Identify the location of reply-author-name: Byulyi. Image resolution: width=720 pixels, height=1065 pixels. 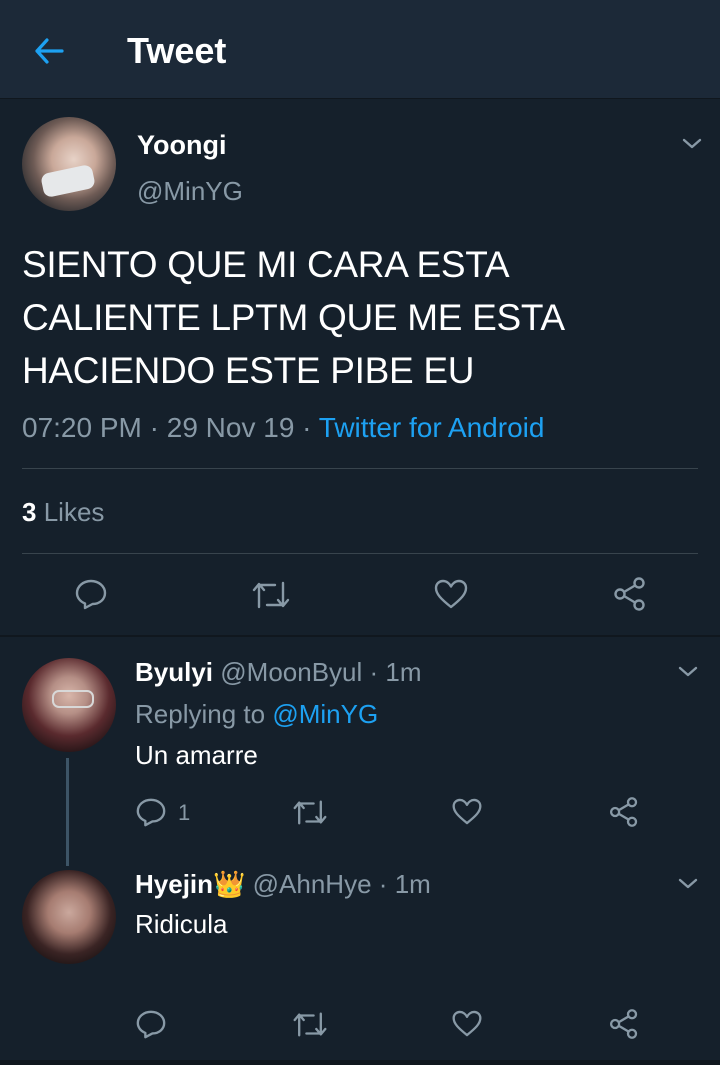
(174, 672).